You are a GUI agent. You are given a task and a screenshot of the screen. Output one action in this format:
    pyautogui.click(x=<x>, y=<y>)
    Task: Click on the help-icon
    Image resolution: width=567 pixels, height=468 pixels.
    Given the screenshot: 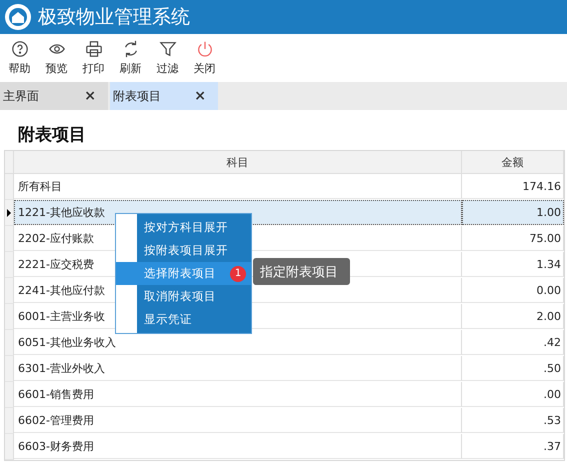 What is the action you would take?
    pyautogui.click(x=19, y=49)
    